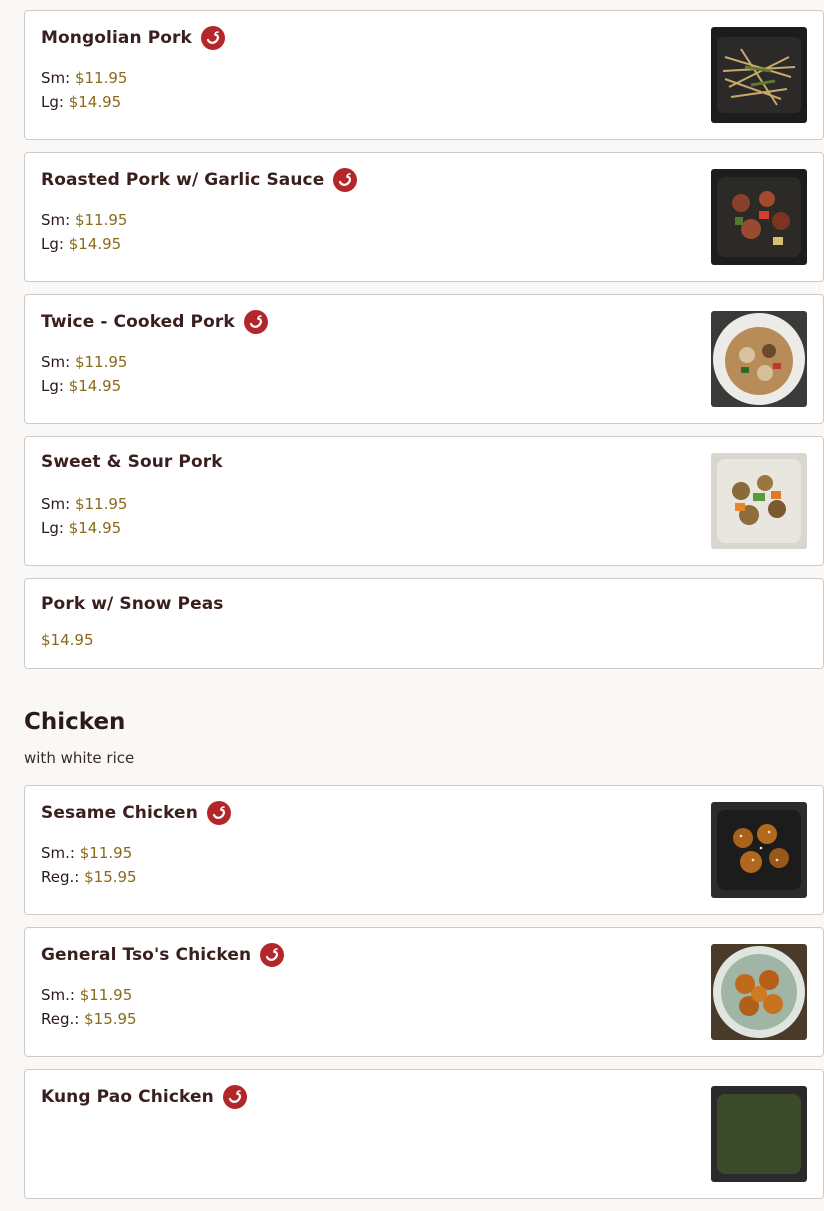 The image size is (824, 1211). Describe the element at coordinates (75, 722) in the screenshot. I see `section-title: Chicken` at that location.